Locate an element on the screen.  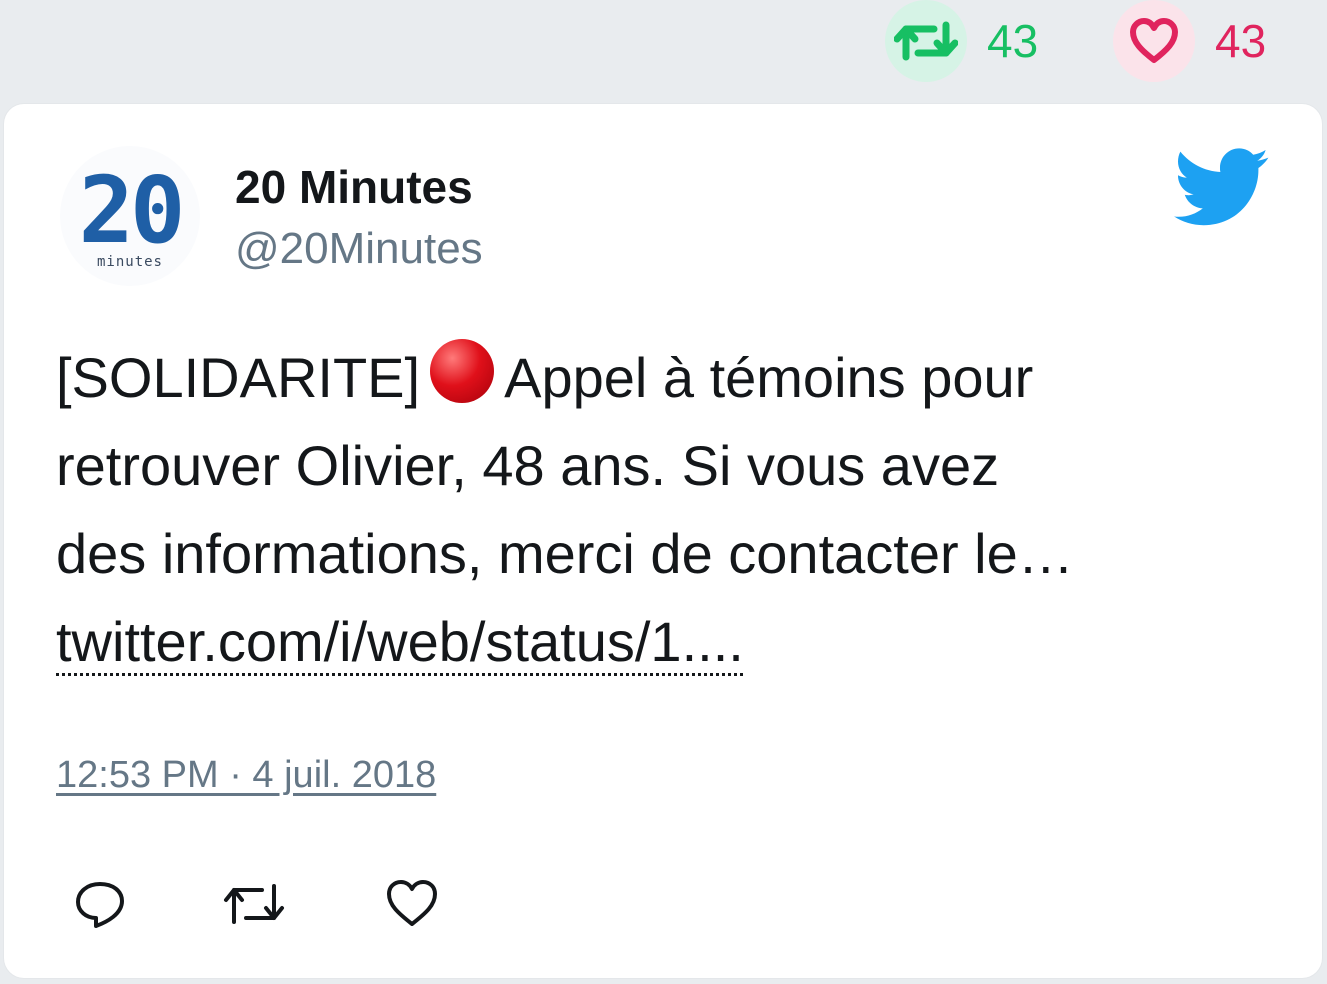
avatar: 20 minutes is located at coordinates (130, 216).